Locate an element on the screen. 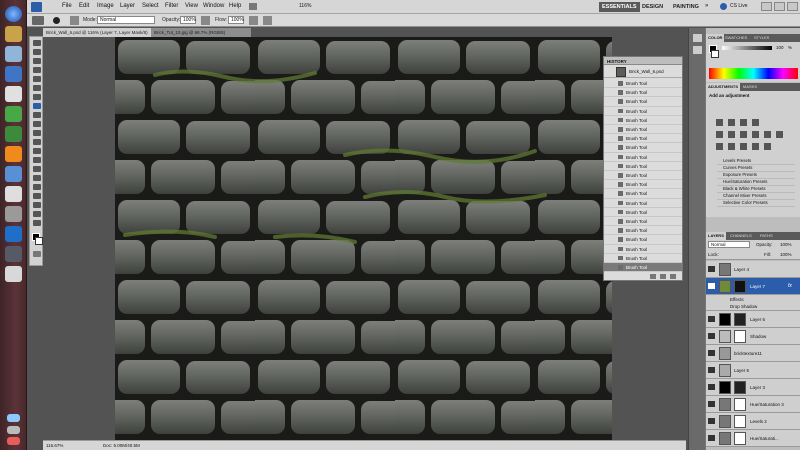  fx-icon: fx is located at coordinates (790, 286).